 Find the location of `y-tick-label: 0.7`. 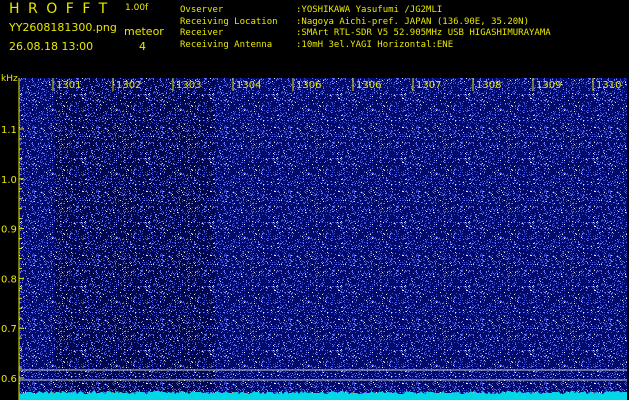

y-tick-label: 0.7 is located at coordinates (9, 329).